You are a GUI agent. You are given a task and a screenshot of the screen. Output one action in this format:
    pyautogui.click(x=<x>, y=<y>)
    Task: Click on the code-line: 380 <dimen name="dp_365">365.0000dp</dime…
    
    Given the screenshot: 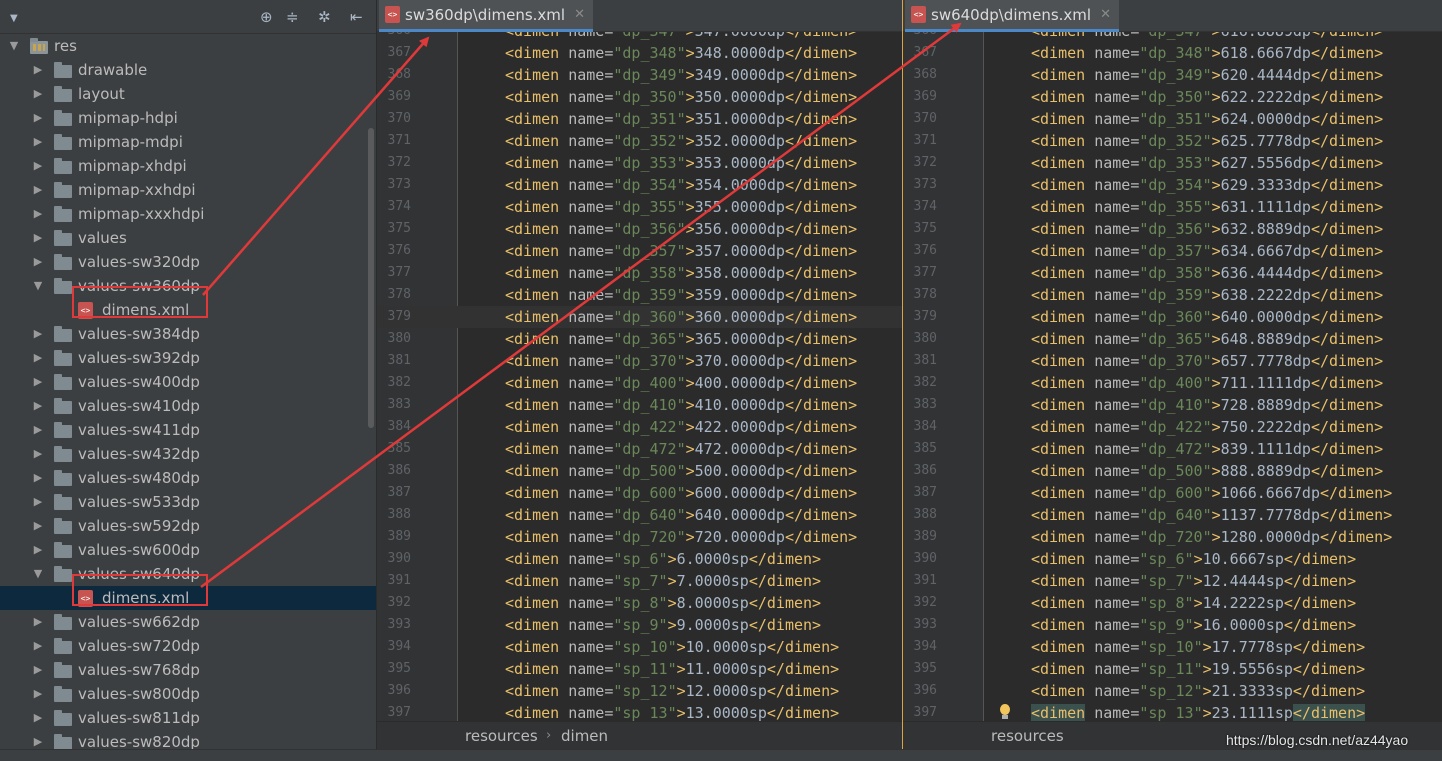 What is the action you would take?
    pyautogui.click(x=639, y=339)
    